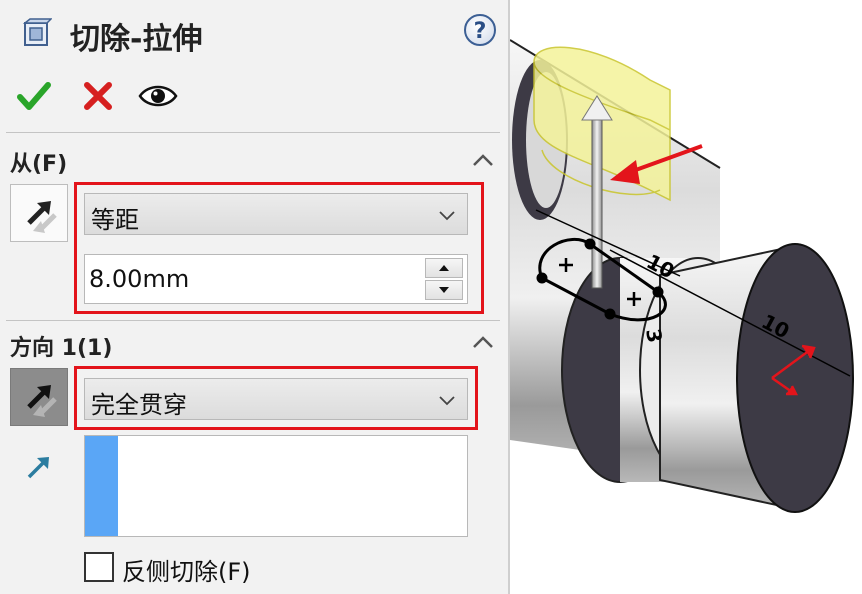 This screenshot has width=862, height=594. What do you see at coordinates (42, 217) in the screenshot?
I see `arrow-direction-icon` at bounding box center [42, 217].